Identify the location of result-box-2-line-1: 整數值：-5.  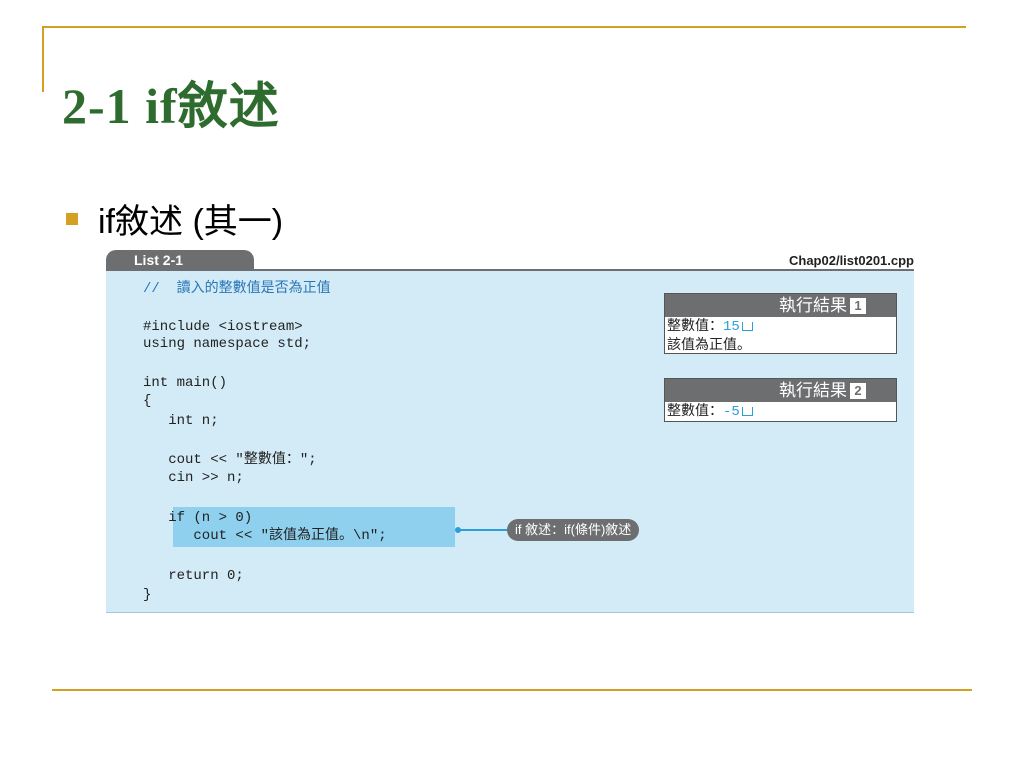
(780, 411).